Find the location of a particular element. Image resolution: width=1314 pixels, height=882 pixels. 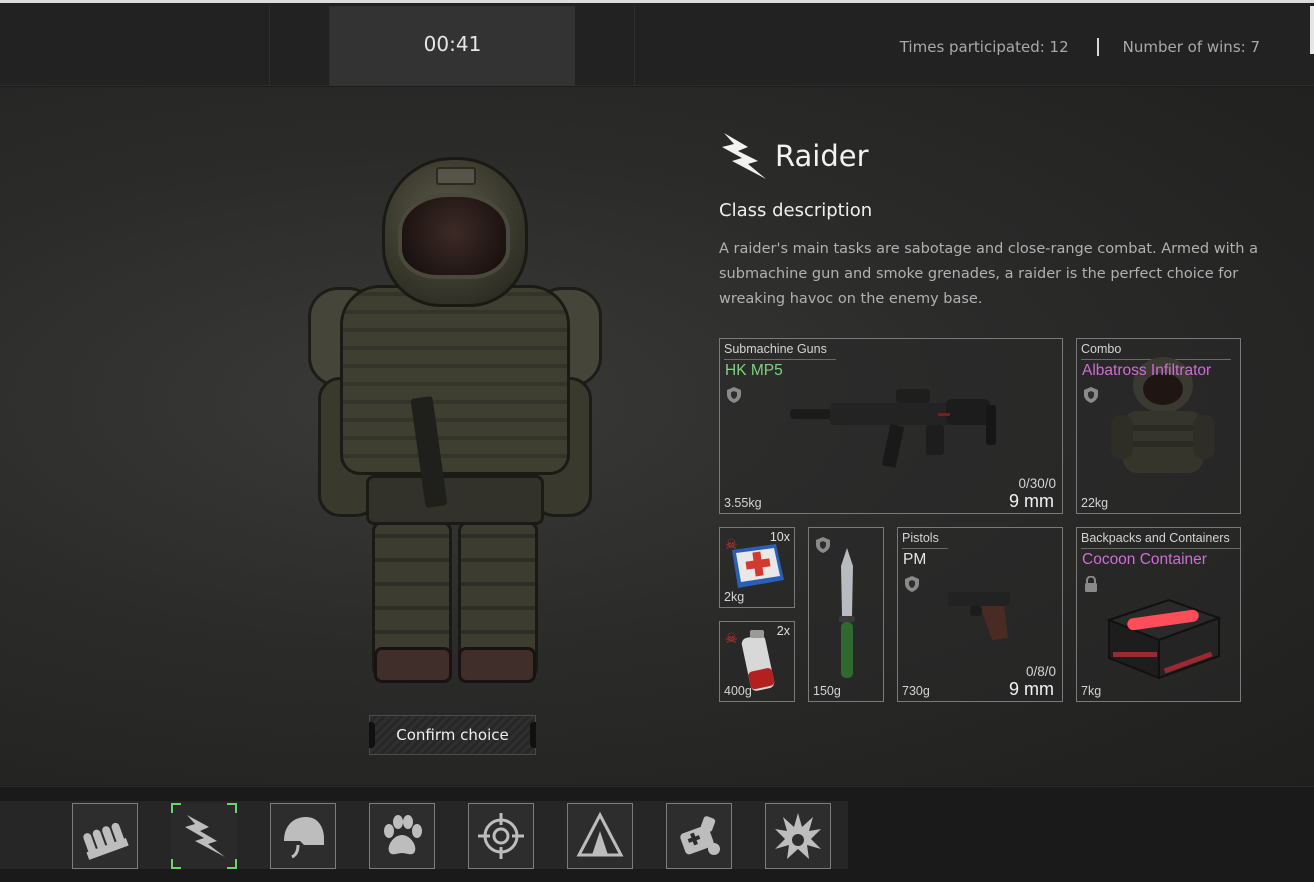

item-weight: 400g is located at coordinates (738, 691).